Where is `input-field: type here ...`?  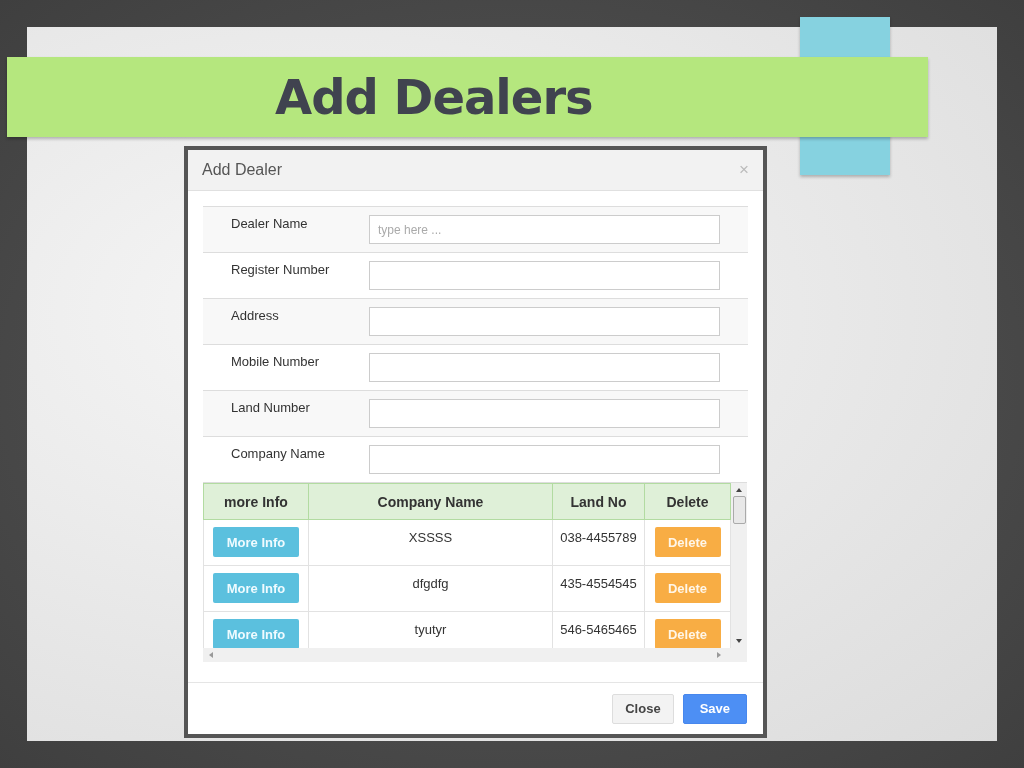
input-field: type here ... is located at coordinates (544, 229).